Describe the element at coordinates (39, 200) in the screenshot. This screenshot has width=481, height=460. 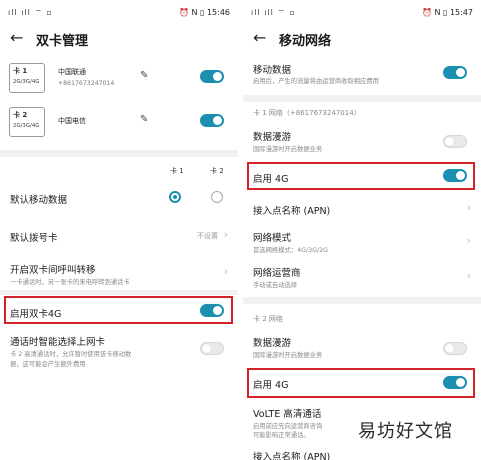
I see `row-label: 默认移动数据` at that location.